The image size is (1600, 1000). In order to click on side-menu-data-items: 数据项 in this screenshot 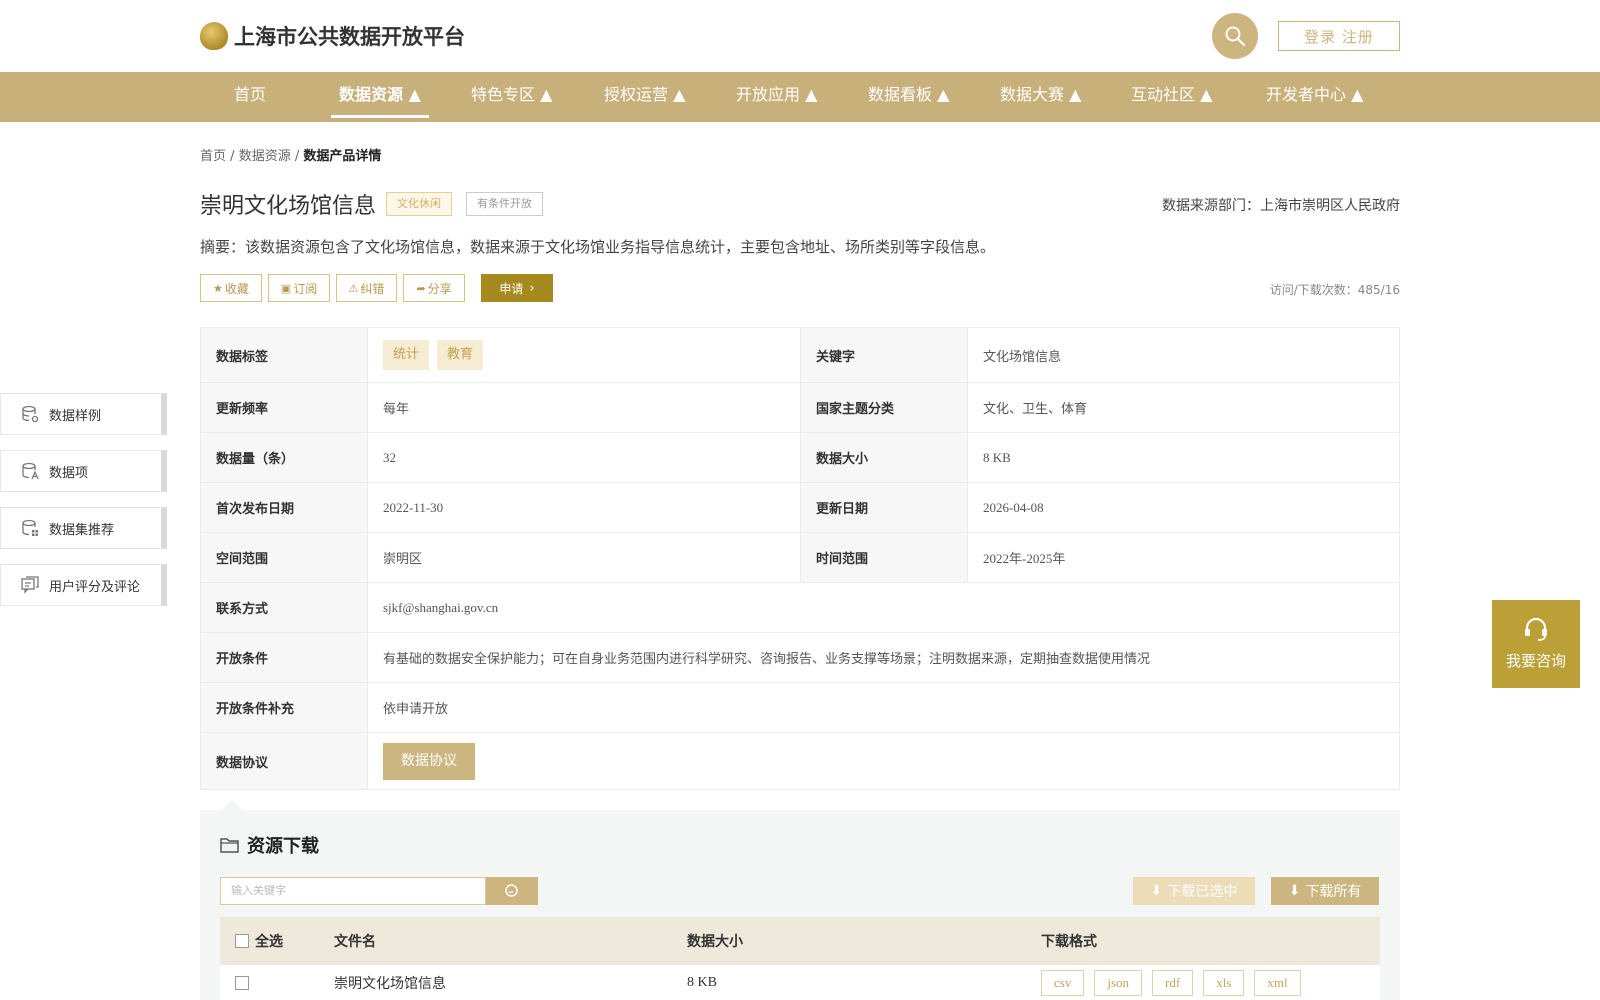, I will do `click(83, 471)`.